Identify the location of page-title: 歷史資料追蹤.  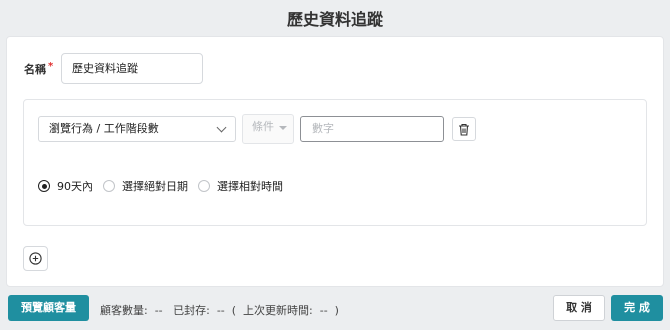
(334, 19).